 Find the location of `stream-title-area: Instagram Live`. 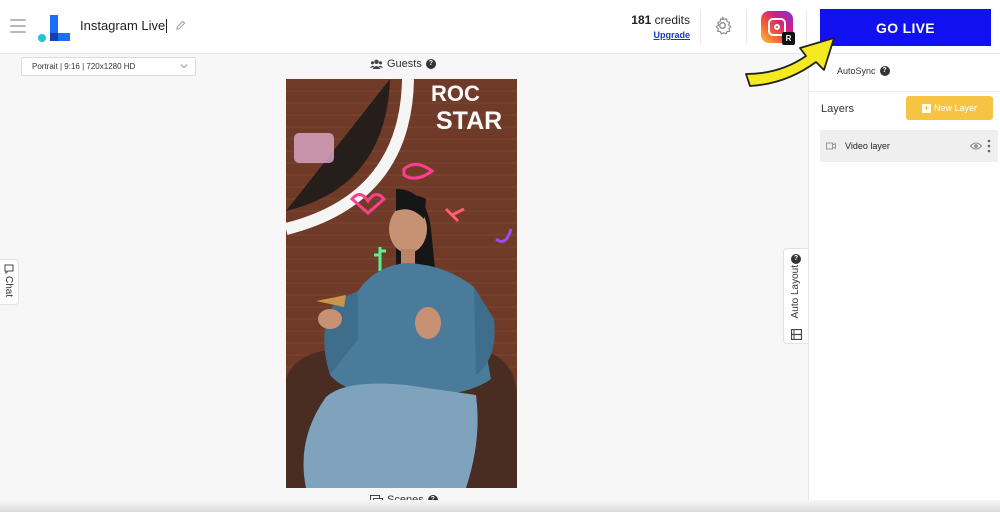

stream-title-area: Instagram Live is located at coordinates (133, 25).